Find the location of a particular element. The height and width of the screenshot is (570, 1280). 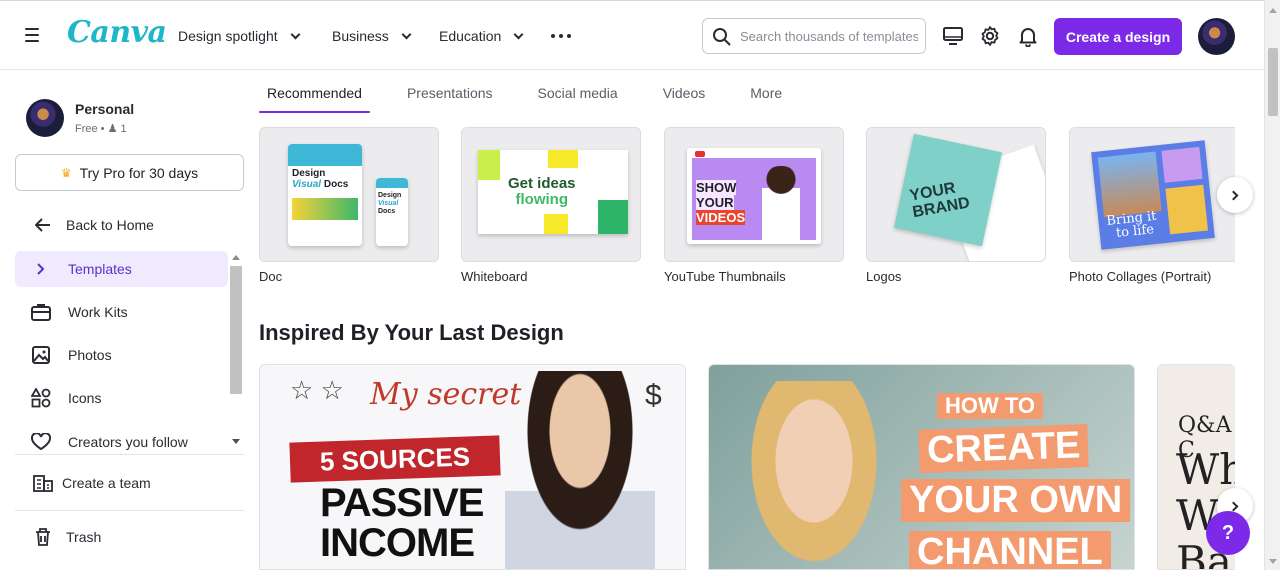

art-text: INCOME is located at coordinates (397, 543).